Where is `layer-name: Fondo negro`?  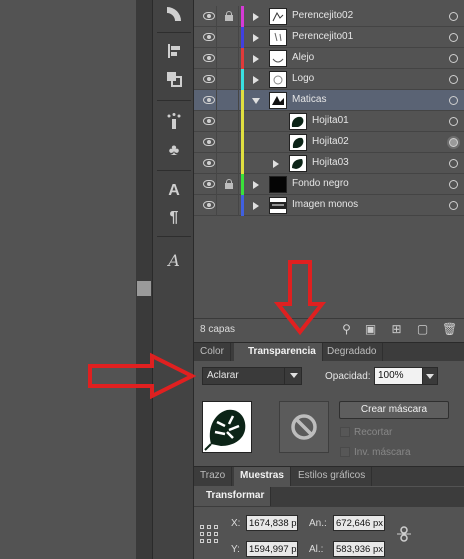
layer-name: Fondo negro is located at coordinates (320, 183).